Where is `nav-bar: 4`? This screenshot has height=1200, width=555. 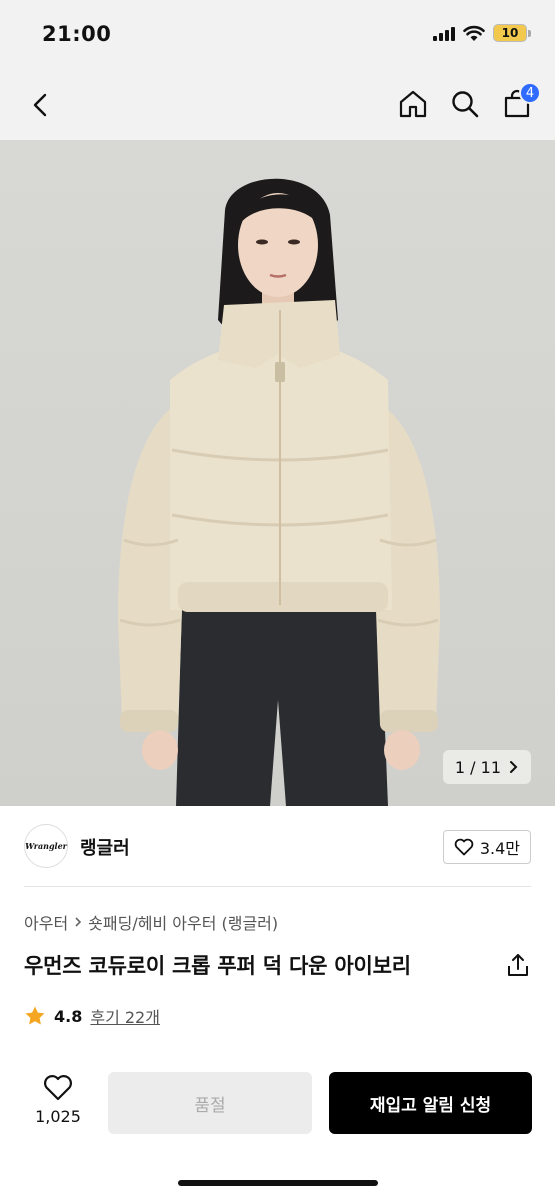 nav-bar: 4 is located at coordinates (277, 105).